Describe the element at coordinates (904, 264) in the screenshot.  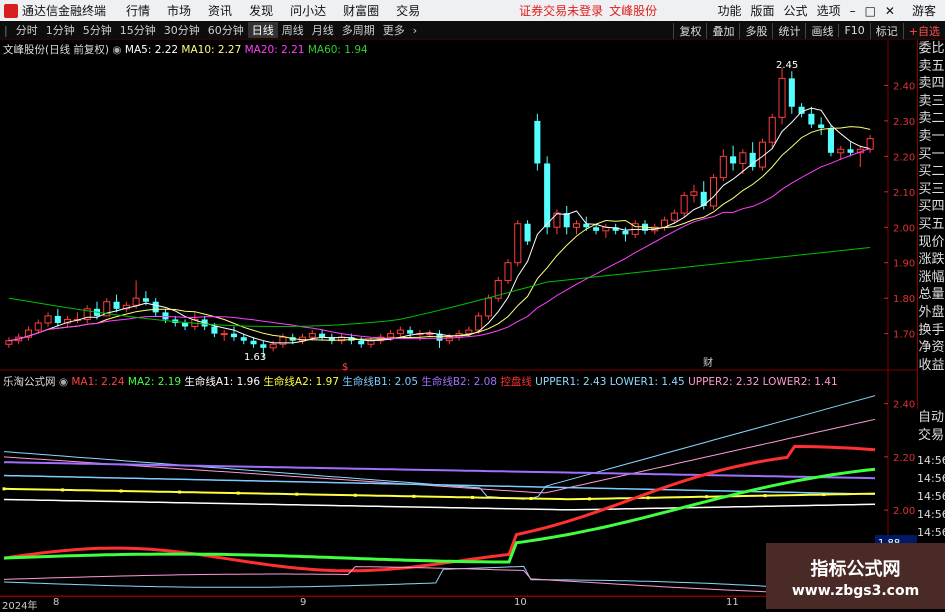
I see `price-tick-label: 1.90` at that location.